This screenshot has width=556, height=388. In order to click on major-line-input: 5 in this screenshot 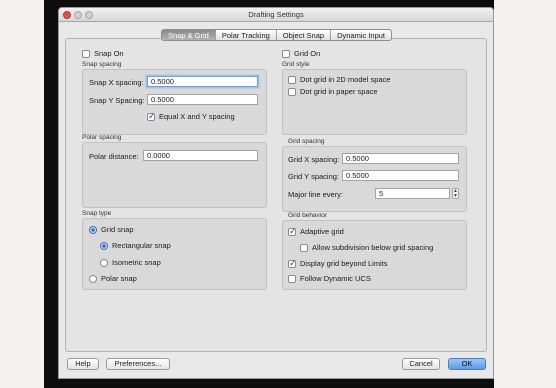, I will do `click(412, 193)`.